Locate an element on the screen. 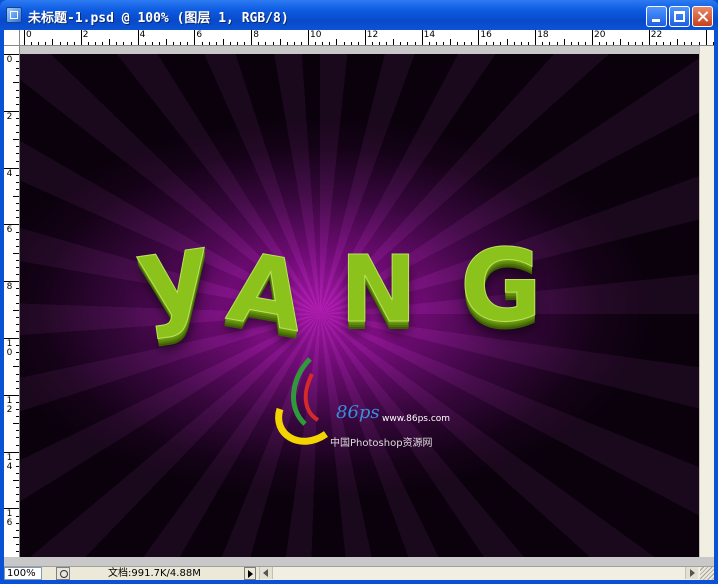  ruler-label: 20 is located at coordinates (600, 35).